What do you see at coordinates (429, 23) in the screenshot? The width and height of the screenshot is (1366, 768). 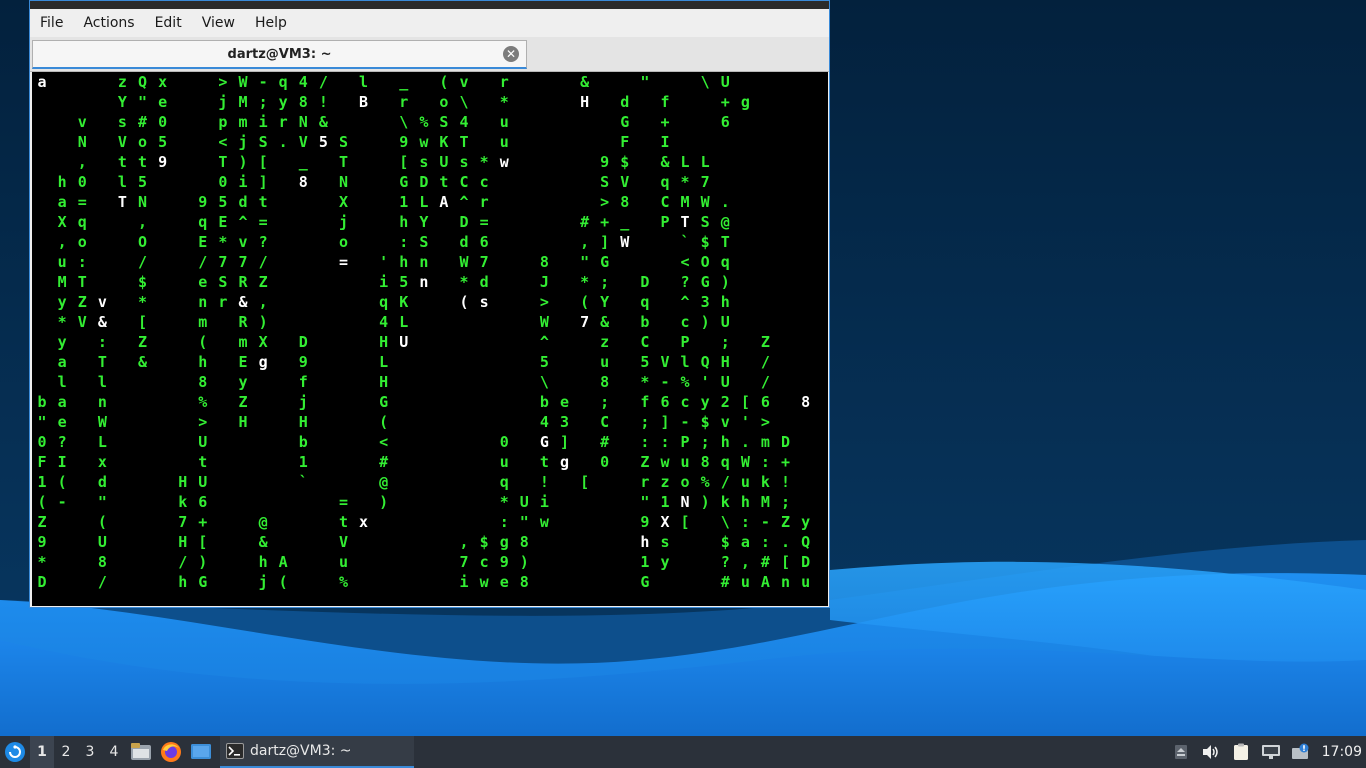 I see `menubar: File Actions Edit View Help` at bounding box center [429, 23].